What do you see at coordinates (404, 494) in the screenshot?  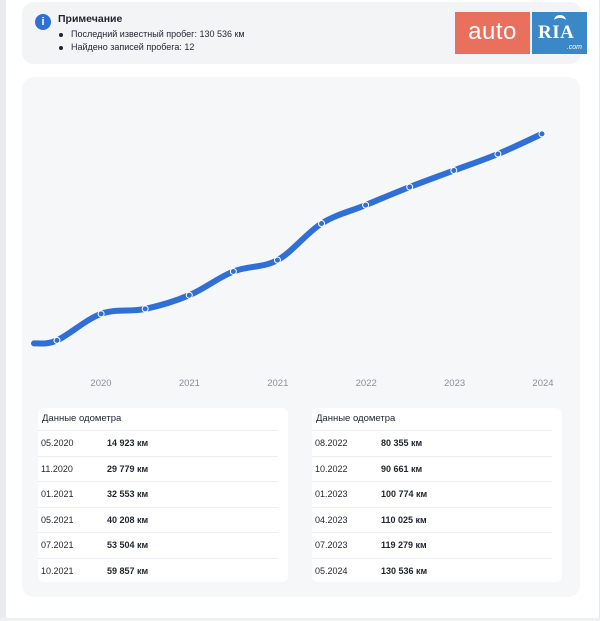 I see `row-mileage: 100 774 км` at bounding box center [404, 494].